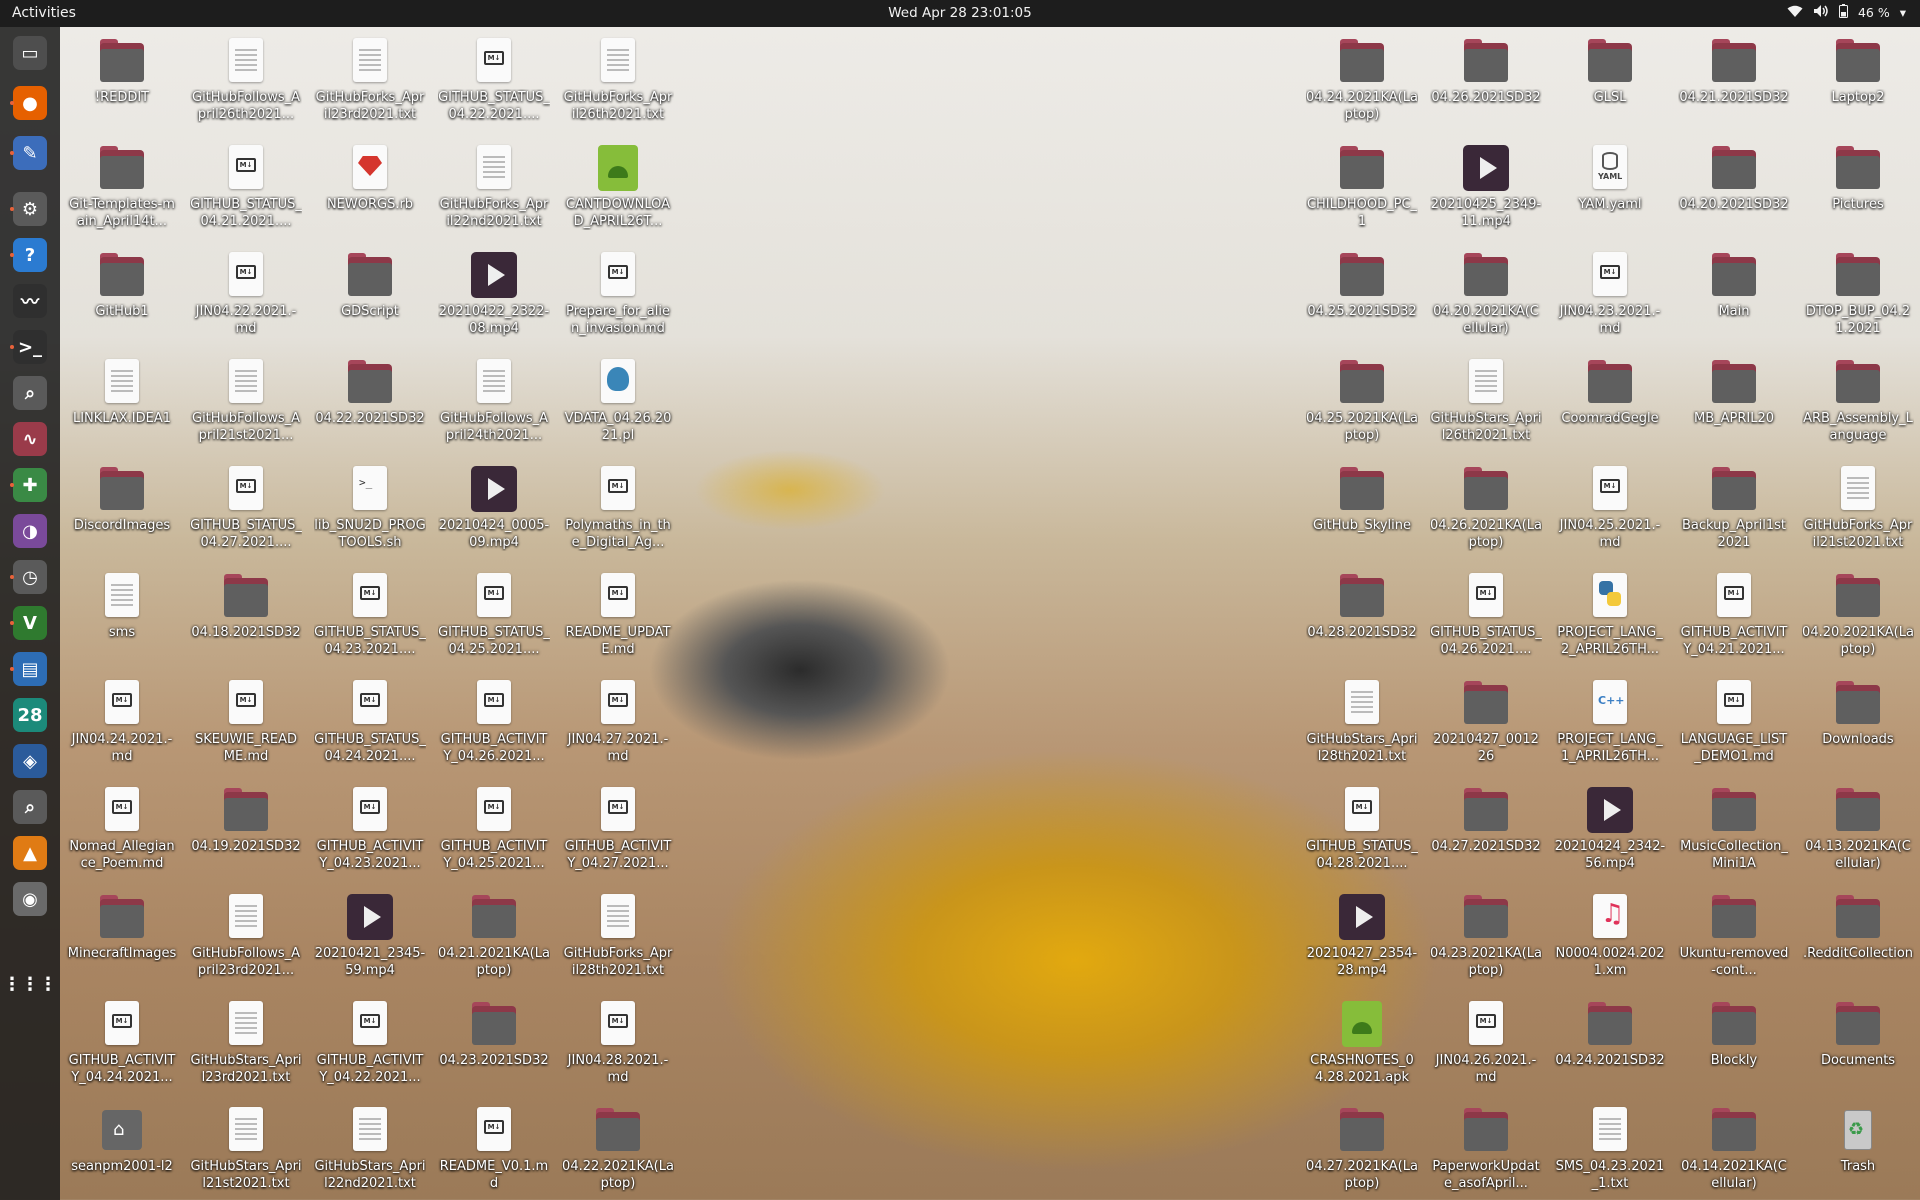 This screenshot has width=1920, height=1200. I want to click on desktop-folder-item: 04.24.2021SD32, so click(1610, 1046).